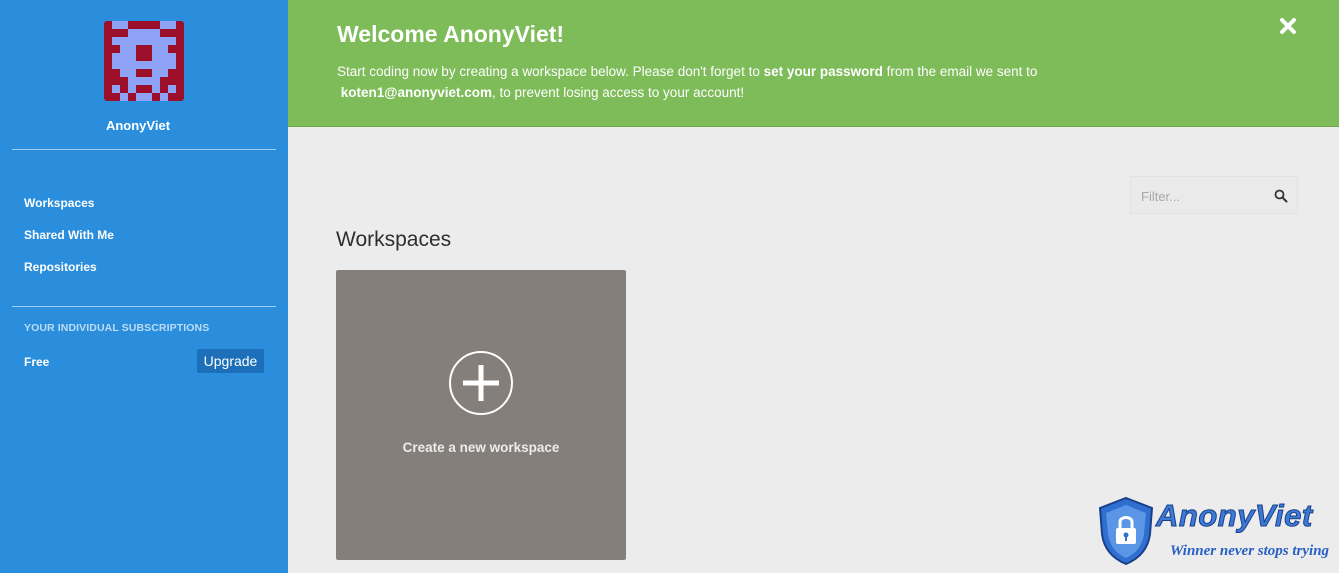 The width and height of the screenshot is (1339, 573). What do you see at coordinates (416, 92) in the screenshot?
I see `email-text: koten1@anonyviet.com` at bounding box center [416, 92].